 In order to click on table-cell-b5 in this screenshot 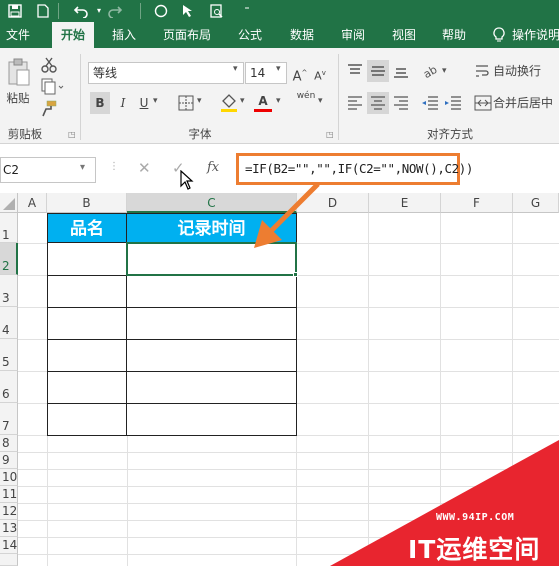, I will do `click(87, 355)`.